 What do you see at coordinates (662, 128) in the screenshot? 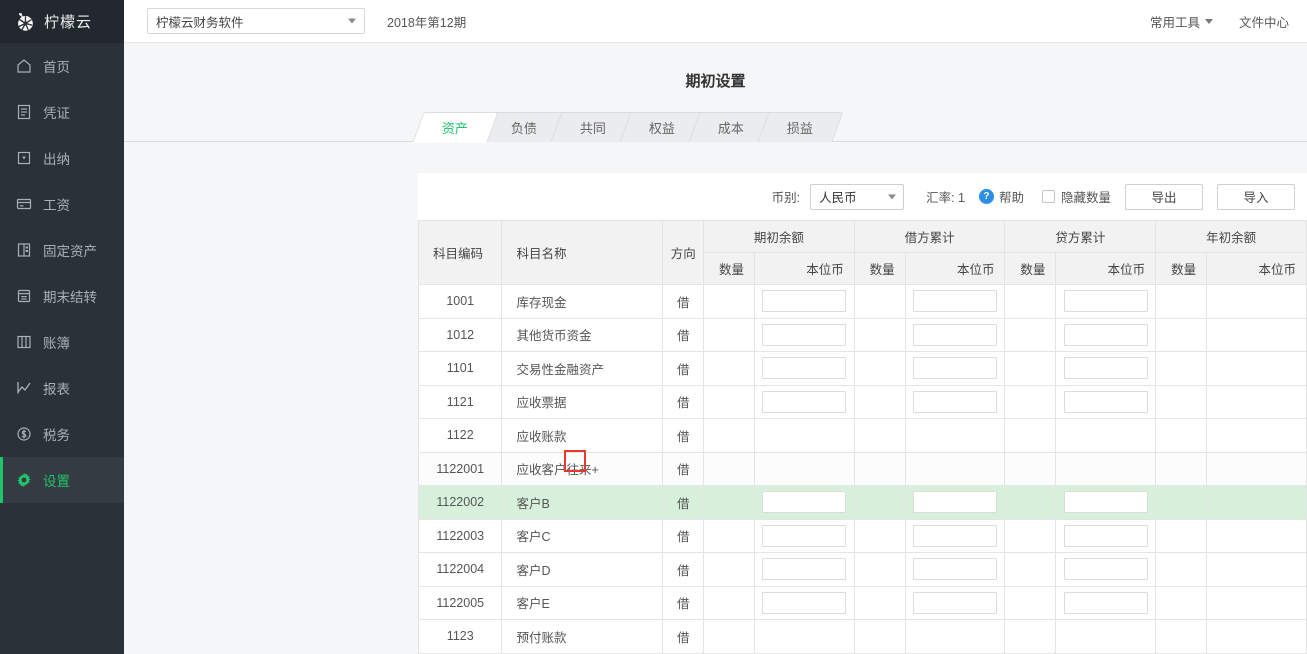
I see `tab-label: 权益` at bounding box center [662, 128].